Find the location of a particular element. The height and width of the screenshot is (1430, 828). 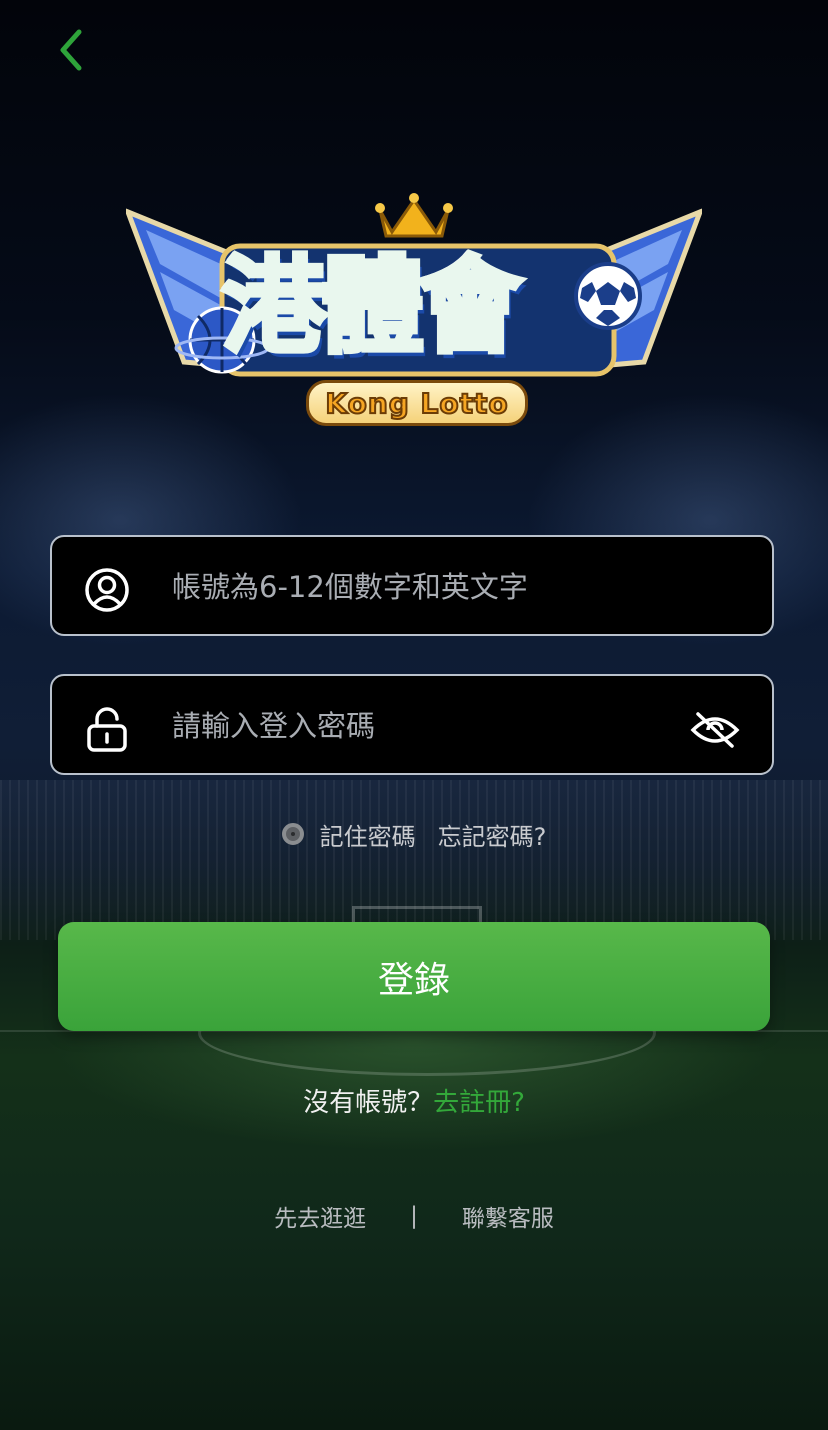

crown-icon is located at coordinates (414, 215).